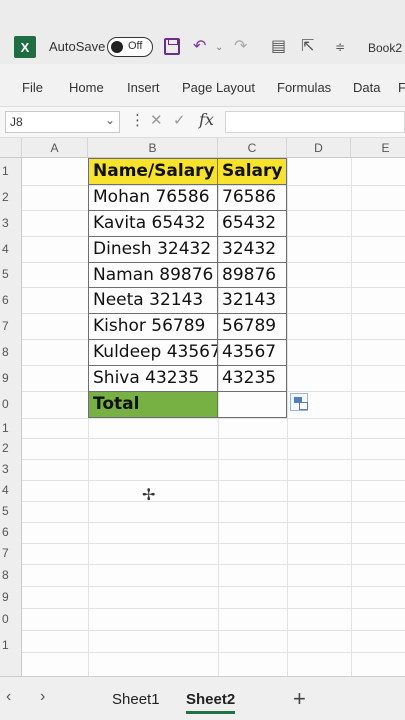 The height and width of the screenshot is (720, 405). What do you see at coordinates (304, 87) in the screenshot?
I see `menu-formulas: Formulas` at bounding box center [304, 87].